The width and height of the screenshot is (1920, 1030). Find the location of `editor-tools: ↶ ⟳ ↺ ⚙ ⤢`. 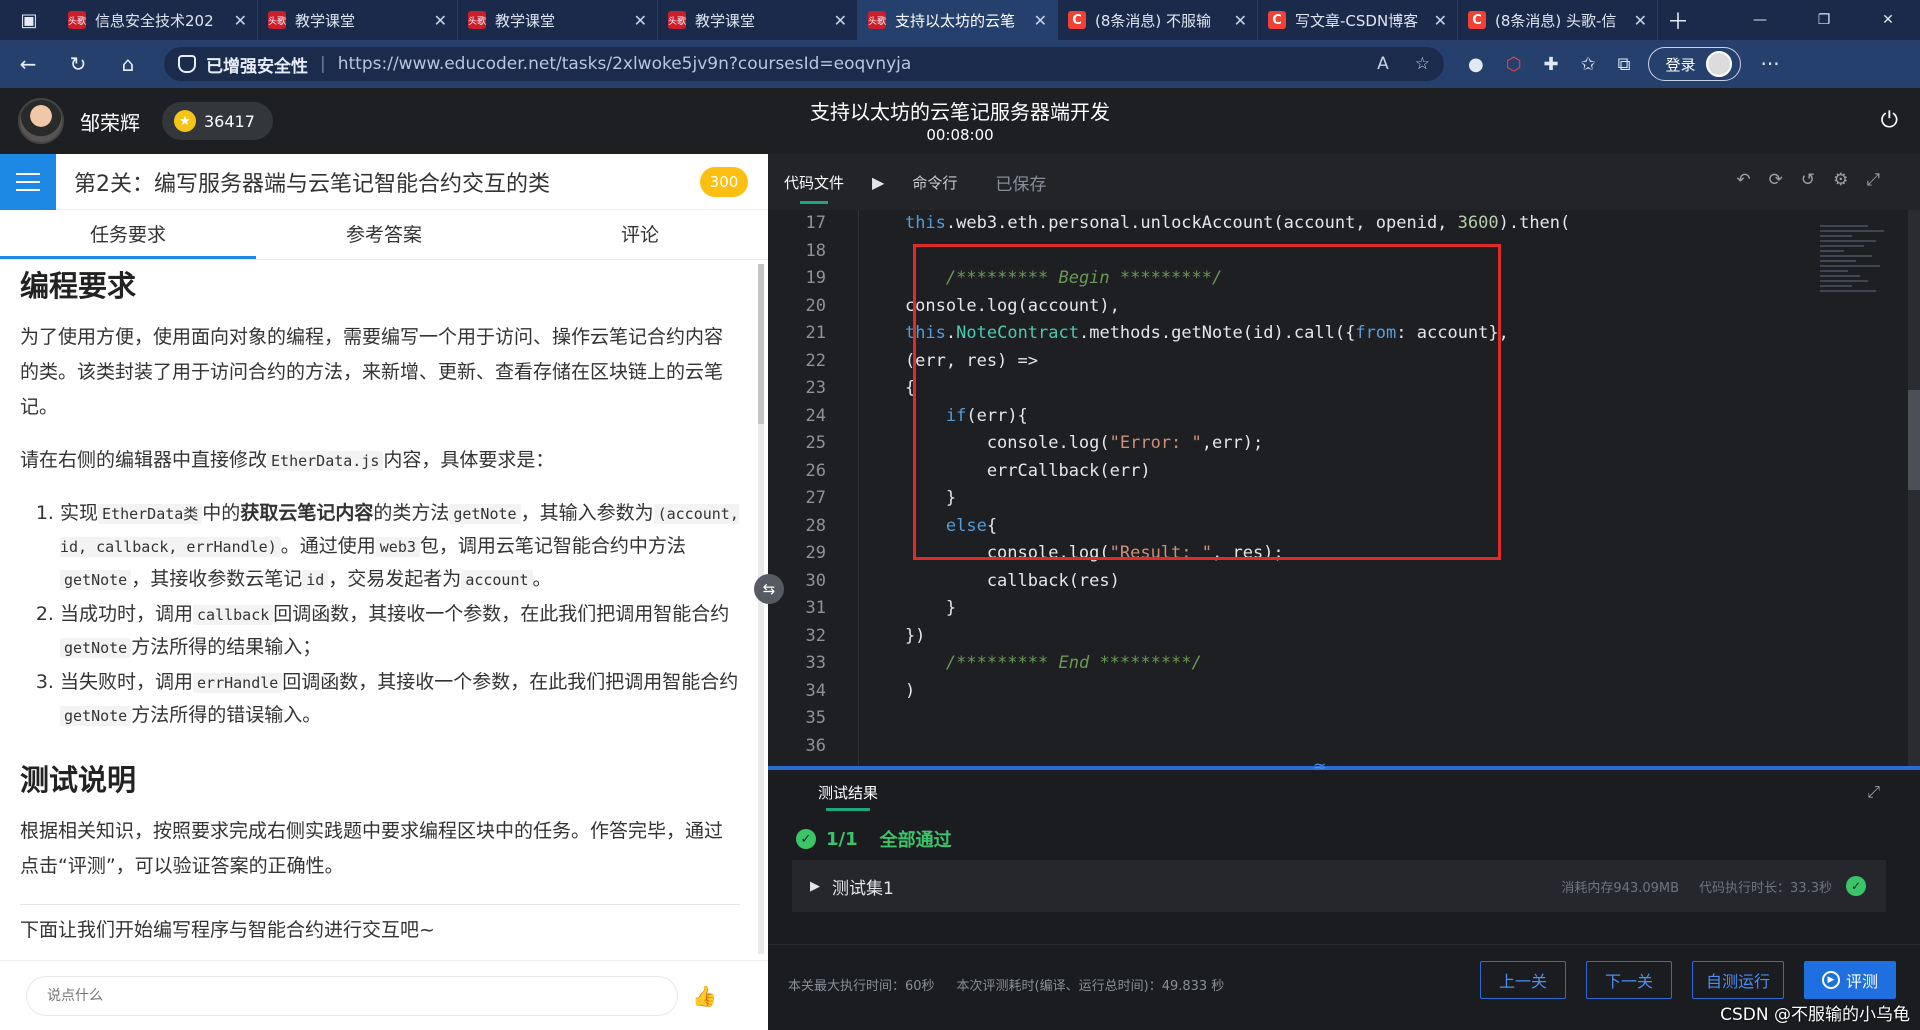

editor-tools: ↶ ⟳ ↺ ⚙ ⤢ is located at coordinates (1808, 180).